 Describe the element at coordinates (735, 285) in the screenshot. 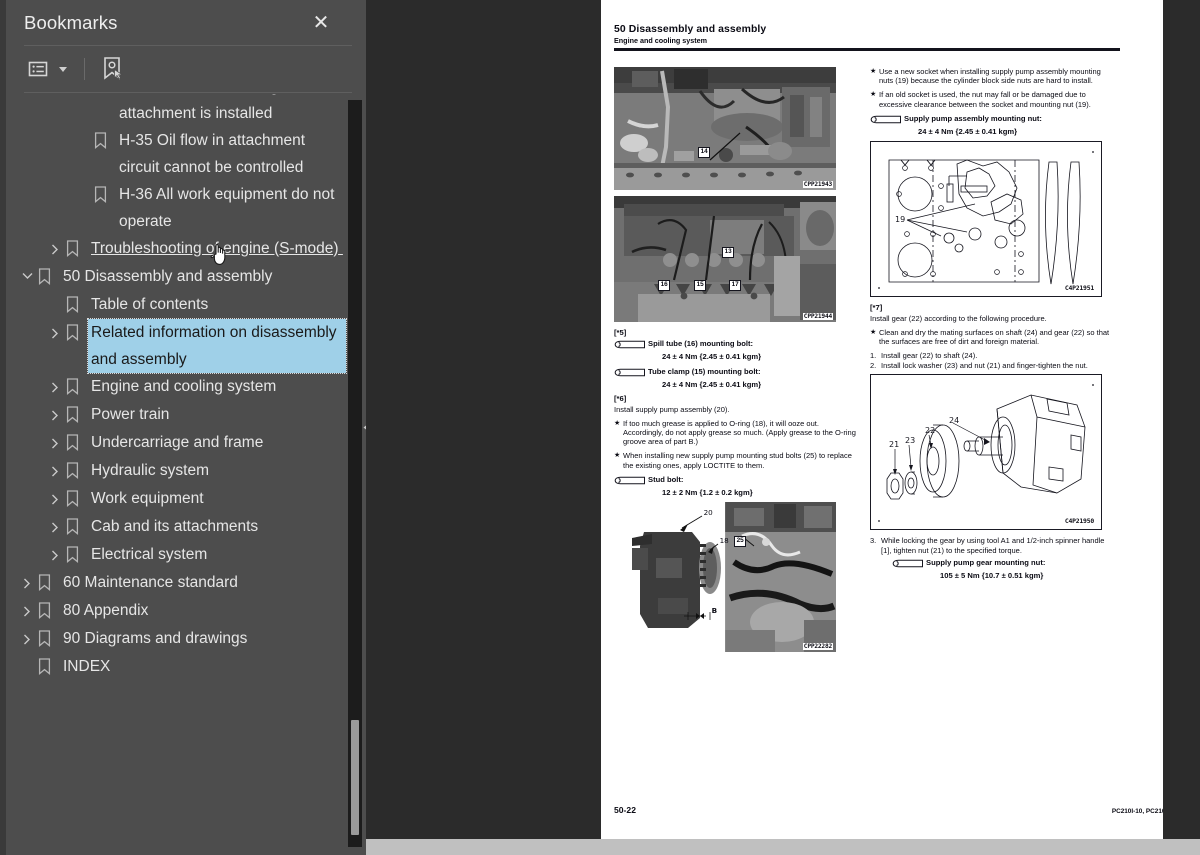

I see `callout-17: 17` at that location.